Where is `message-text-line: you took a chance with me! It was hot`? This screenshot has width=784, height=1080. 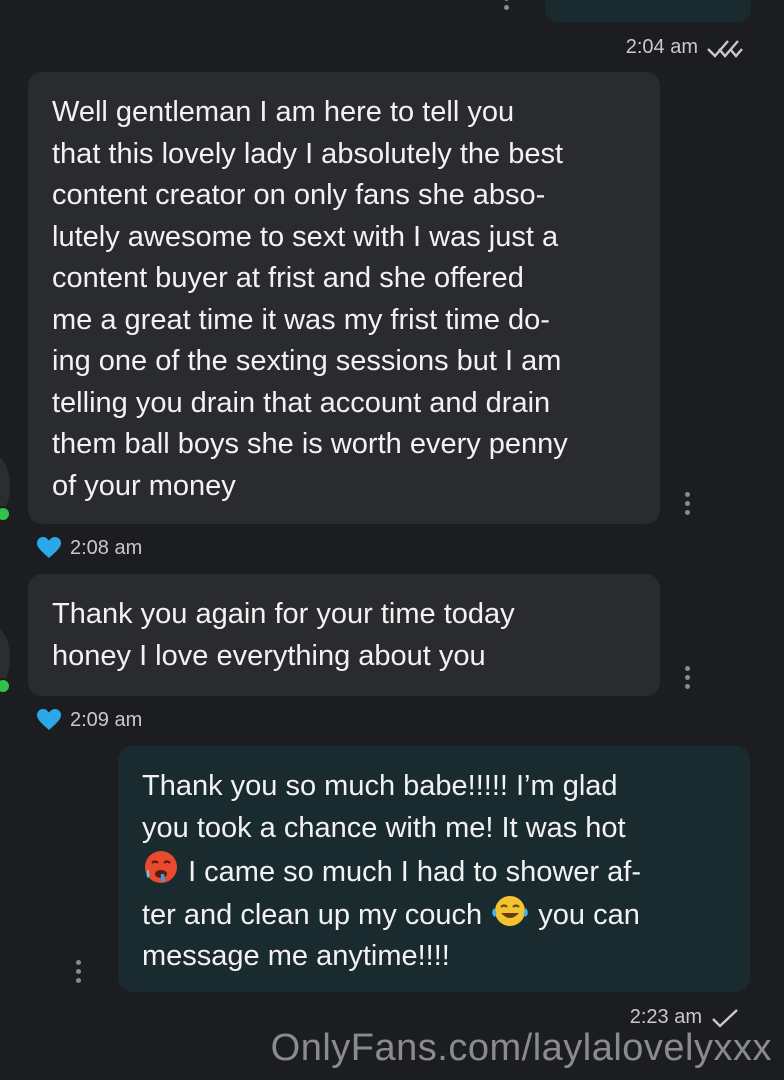 message-text-line: you took a chance with me! It was hot is located at coordinates (384, 827).